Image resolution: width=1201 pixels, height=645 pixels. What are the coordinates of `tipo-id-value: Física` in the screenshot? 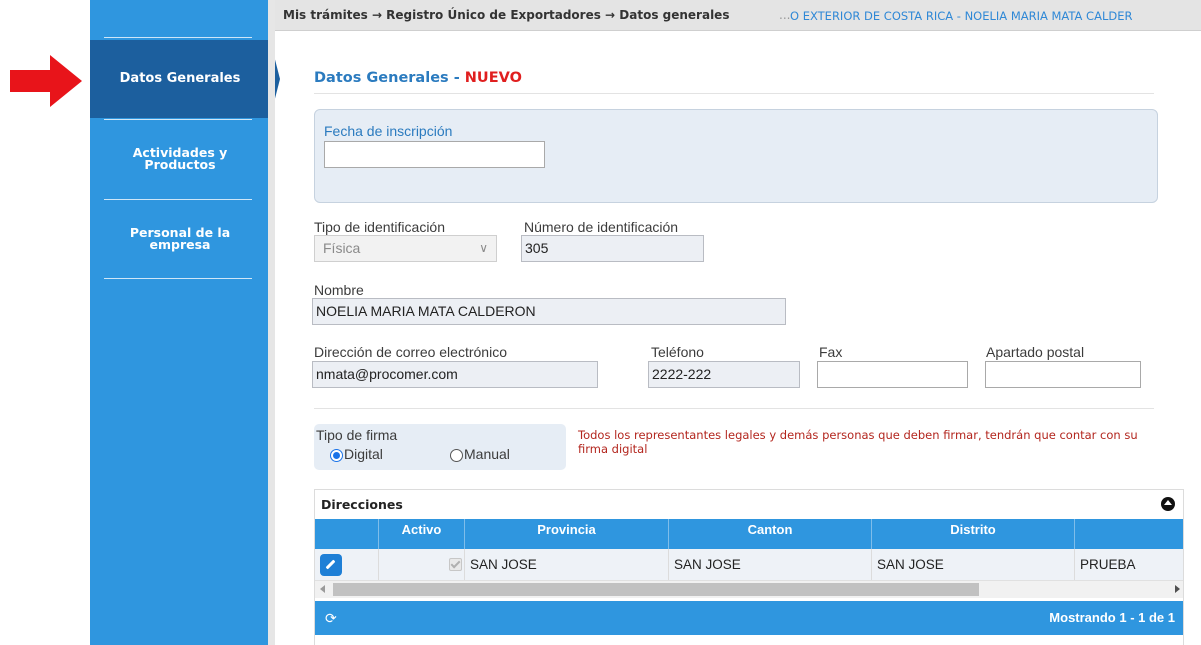 It's located at (342, 248).